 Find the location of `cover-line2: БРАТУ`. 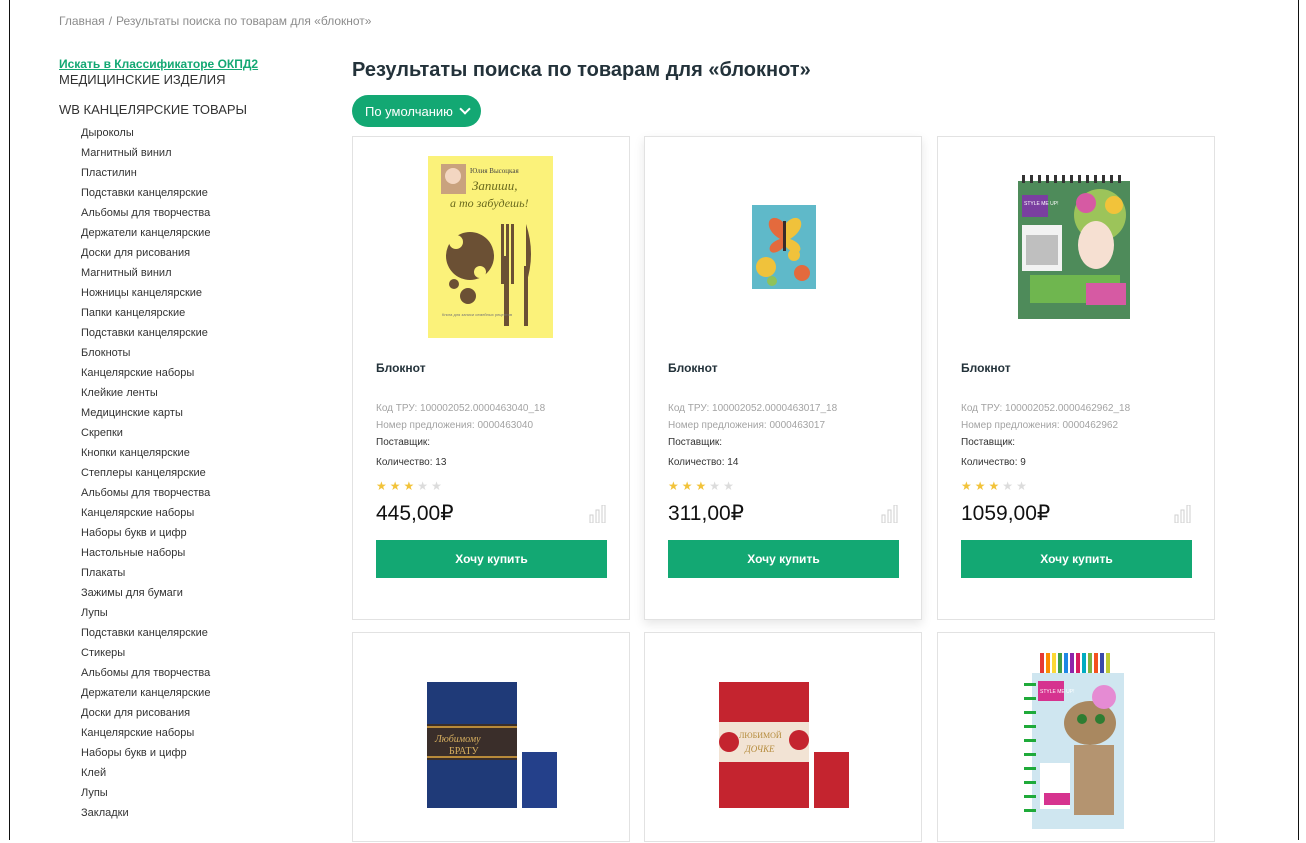

cover-line2: БРАТУ is located at coordinates (464, 751).